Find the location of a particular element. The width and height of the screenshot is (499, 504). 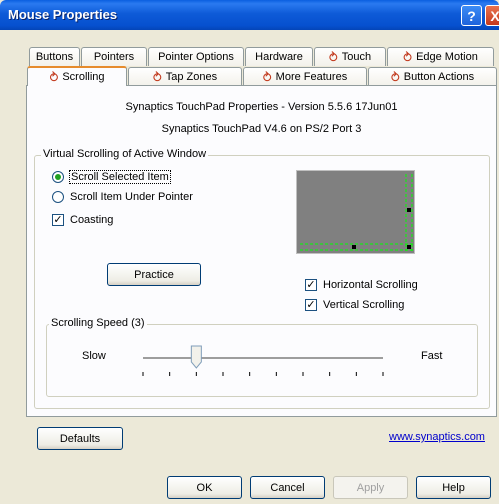

tab-scrolling: ⥁ Scrolling is located at coordinates (77, 76).